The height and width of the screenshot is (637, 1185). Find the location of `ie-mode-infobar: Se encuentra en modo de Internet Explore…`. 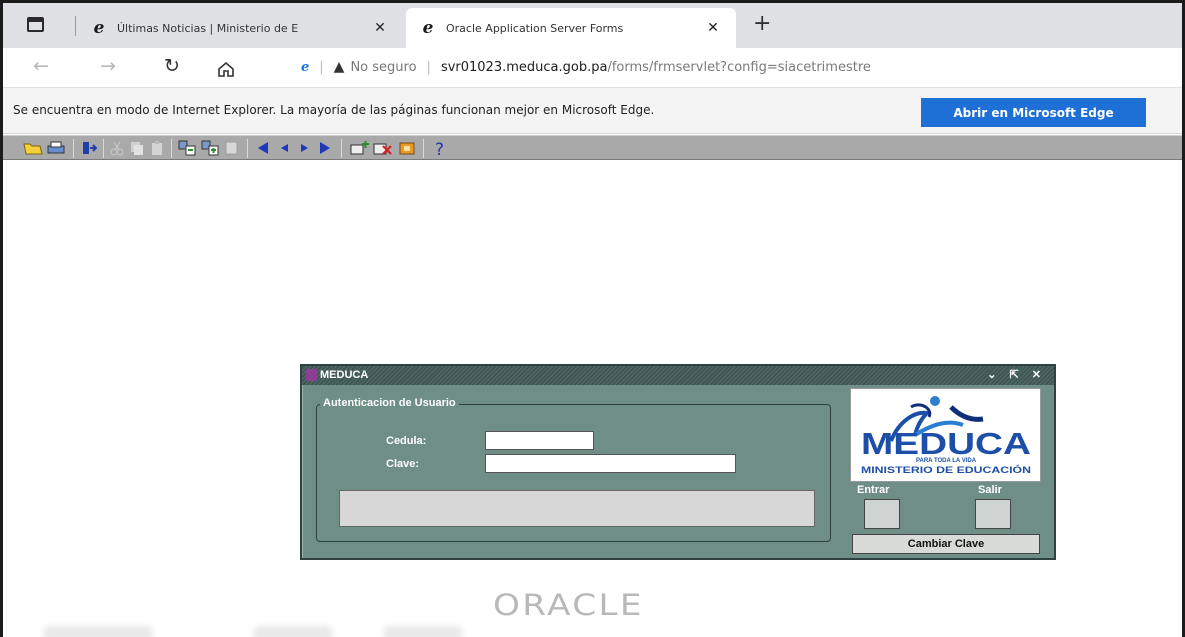

ie-mode-infobar: Se encuentra en modo de Internet Explore… is located at coordinates (592, 111).